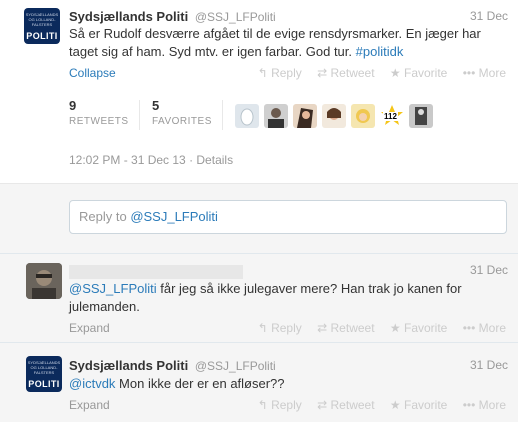 The image size is (518, 422). What do you see at coordinates (380, 51) in the screenshot?
I see `hashtag-link: #politidk` at bounding box center [380, 51].